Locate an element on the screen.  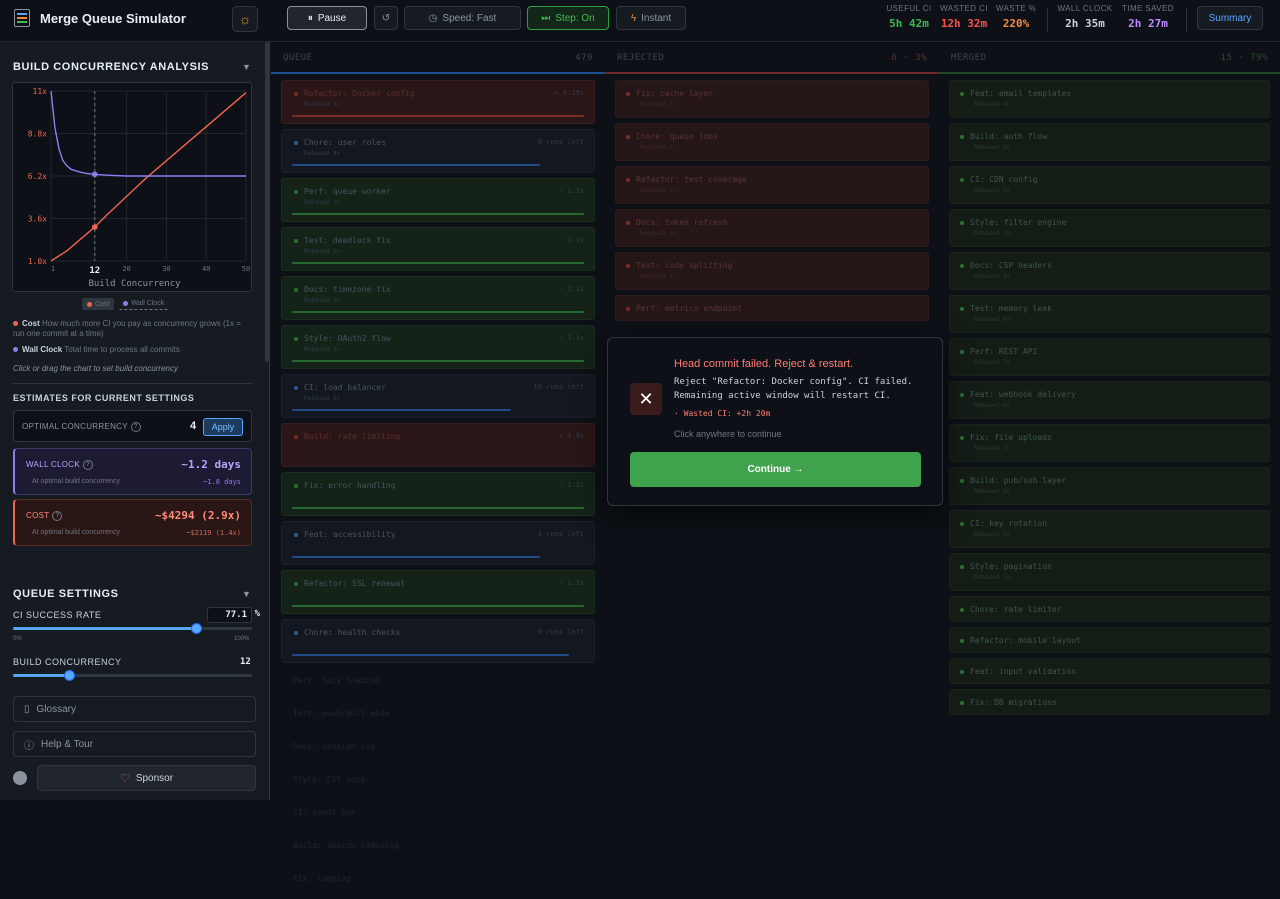
queue-pending-item: Fix: logging is located at coordinates (322, 878).